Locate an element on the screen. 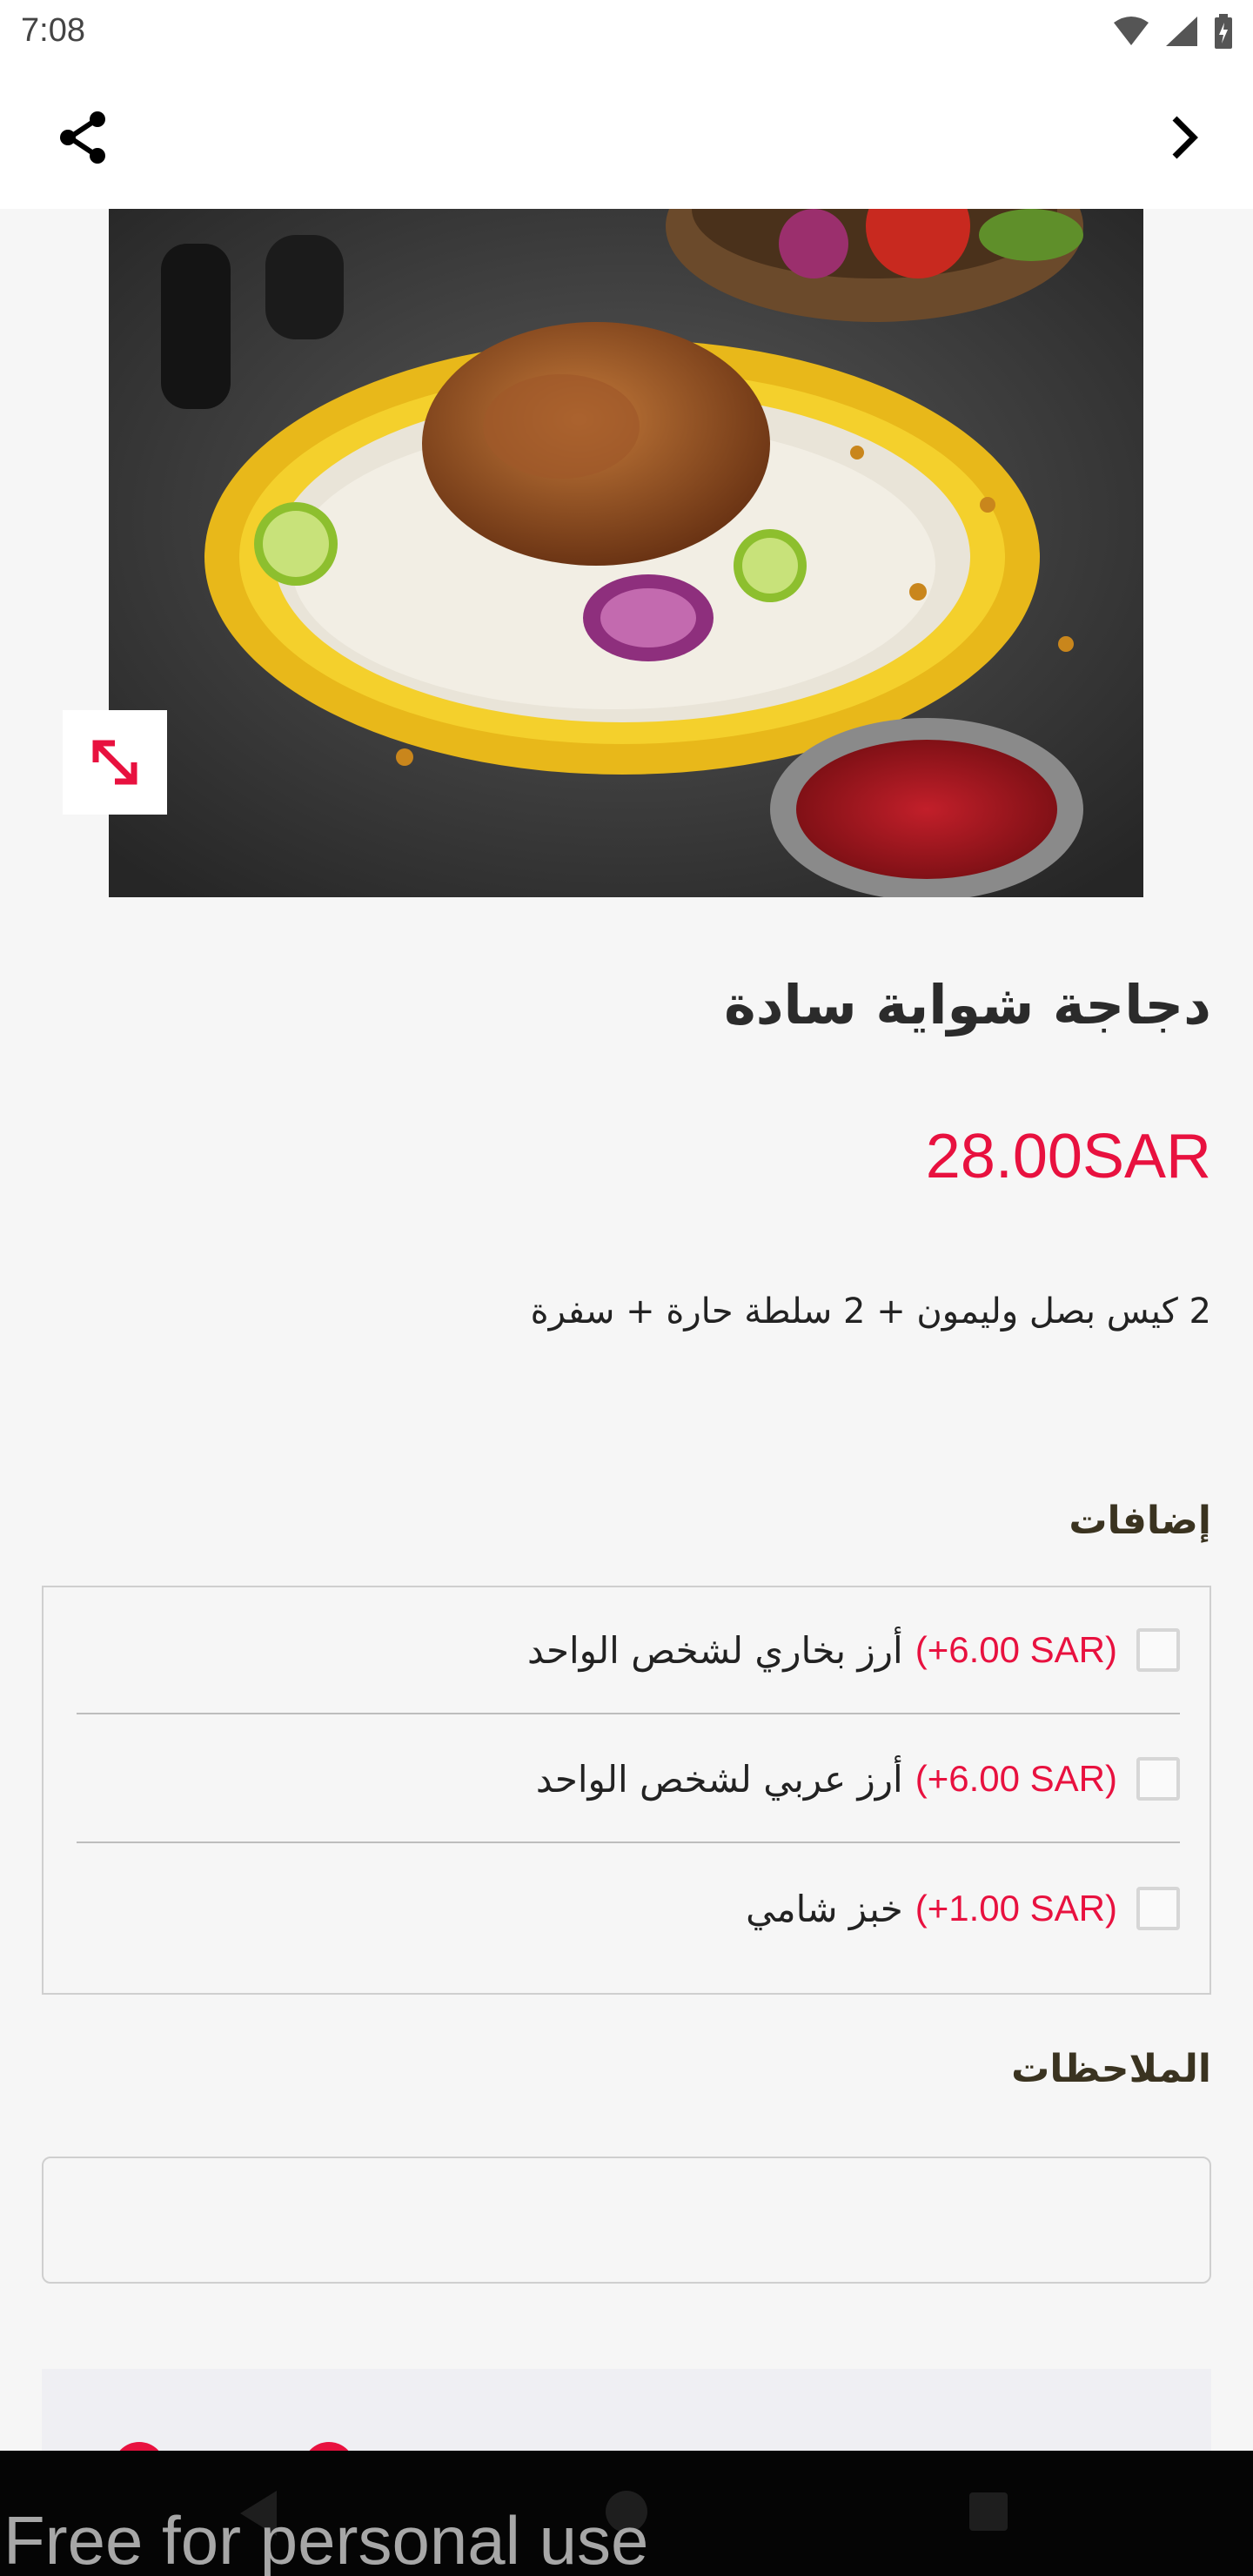 This screenshot has width=1253, height=2576. share-button is located at coordinates (83, 138).